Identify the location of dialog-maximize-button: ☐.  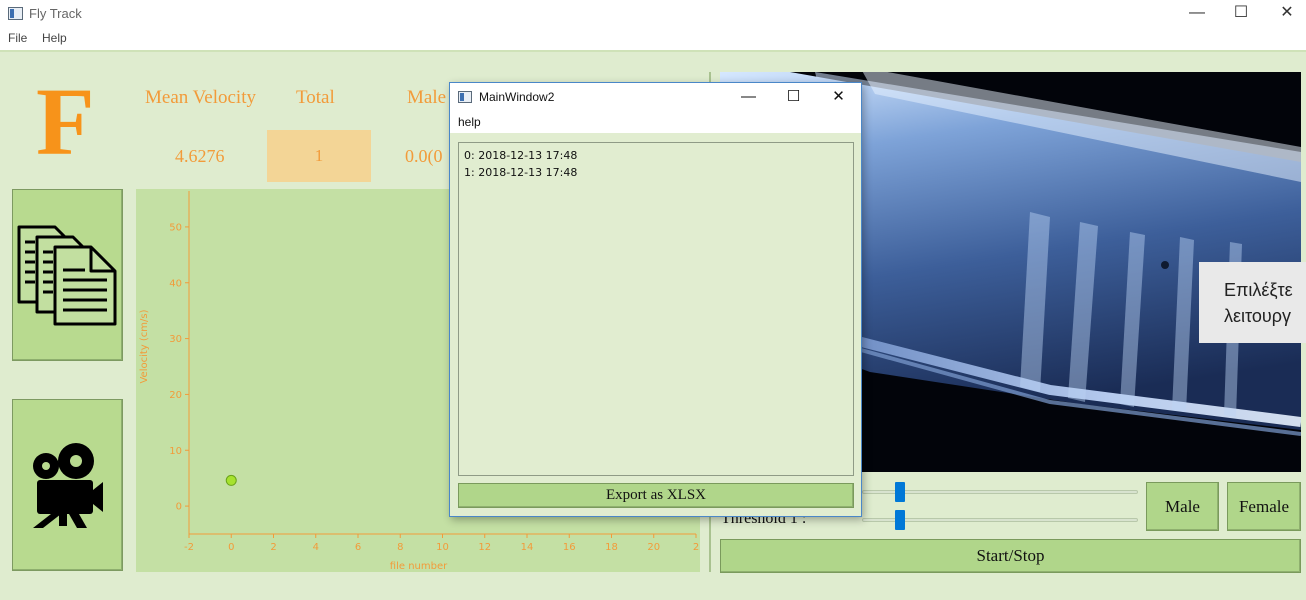
(793, 97).